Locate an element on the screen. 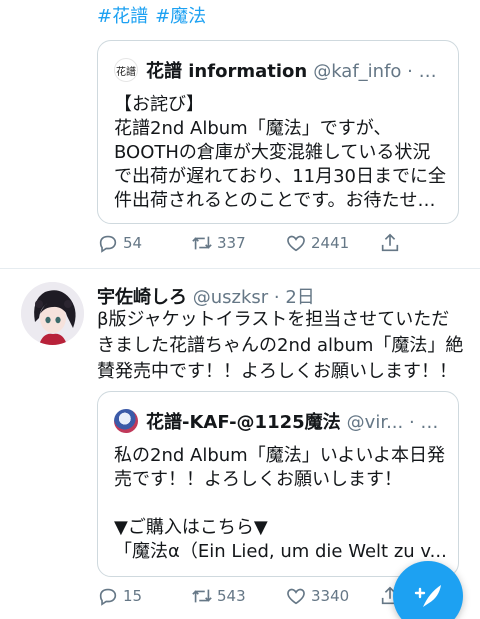 The image size is (480, 619). text-line is located at coordinates (280, 504).